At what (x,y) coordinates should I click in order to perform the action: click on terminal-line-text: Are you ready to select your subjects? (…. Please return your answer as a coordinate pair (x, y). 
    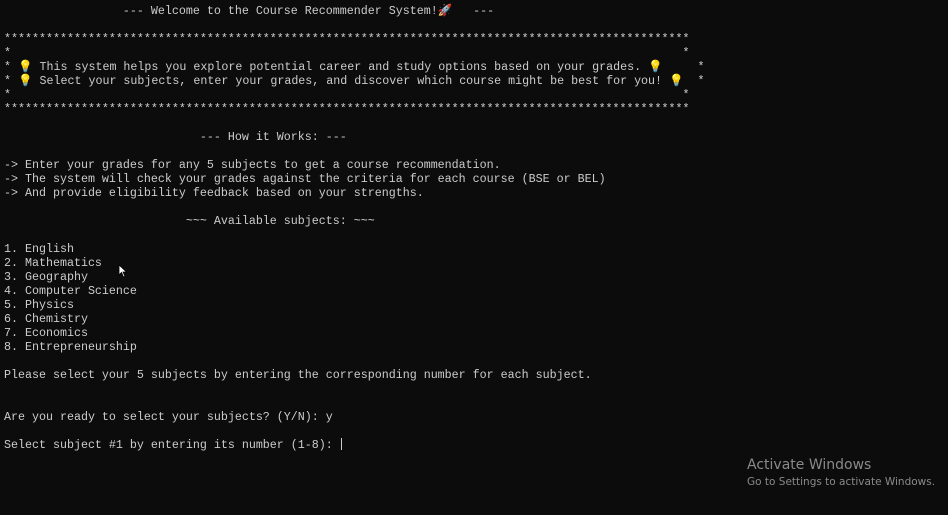
    Looking at the image, I should click on (168, 417).